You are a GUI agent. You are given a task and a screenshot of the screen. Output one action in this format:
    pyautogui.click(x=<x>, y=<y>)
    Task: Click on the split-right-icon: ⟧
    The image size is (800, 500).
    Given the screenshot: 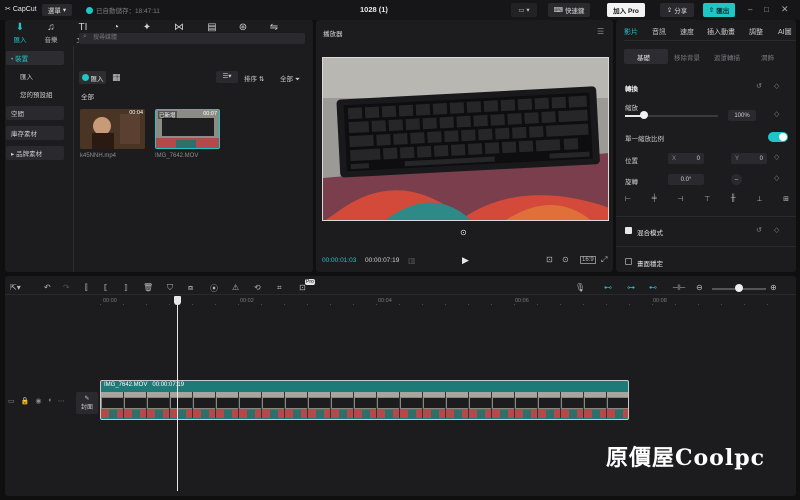 What is the action you would take?
    pyautogui.click(x=126, y=287)
    